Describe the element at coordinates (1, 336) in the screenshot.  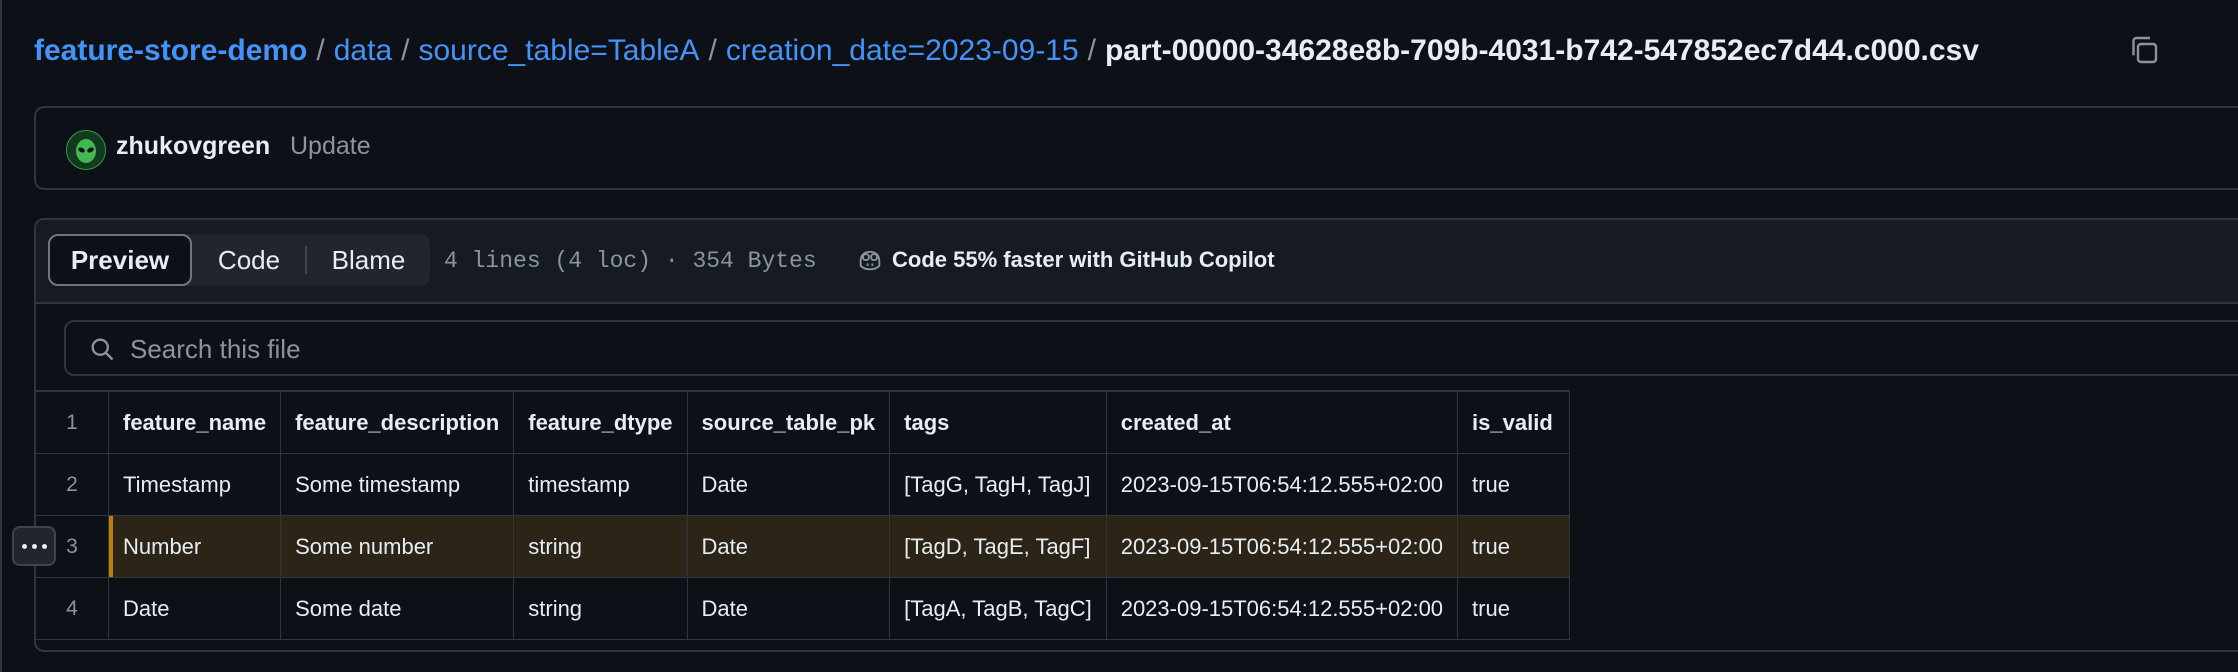
I see `left-border` at that location.